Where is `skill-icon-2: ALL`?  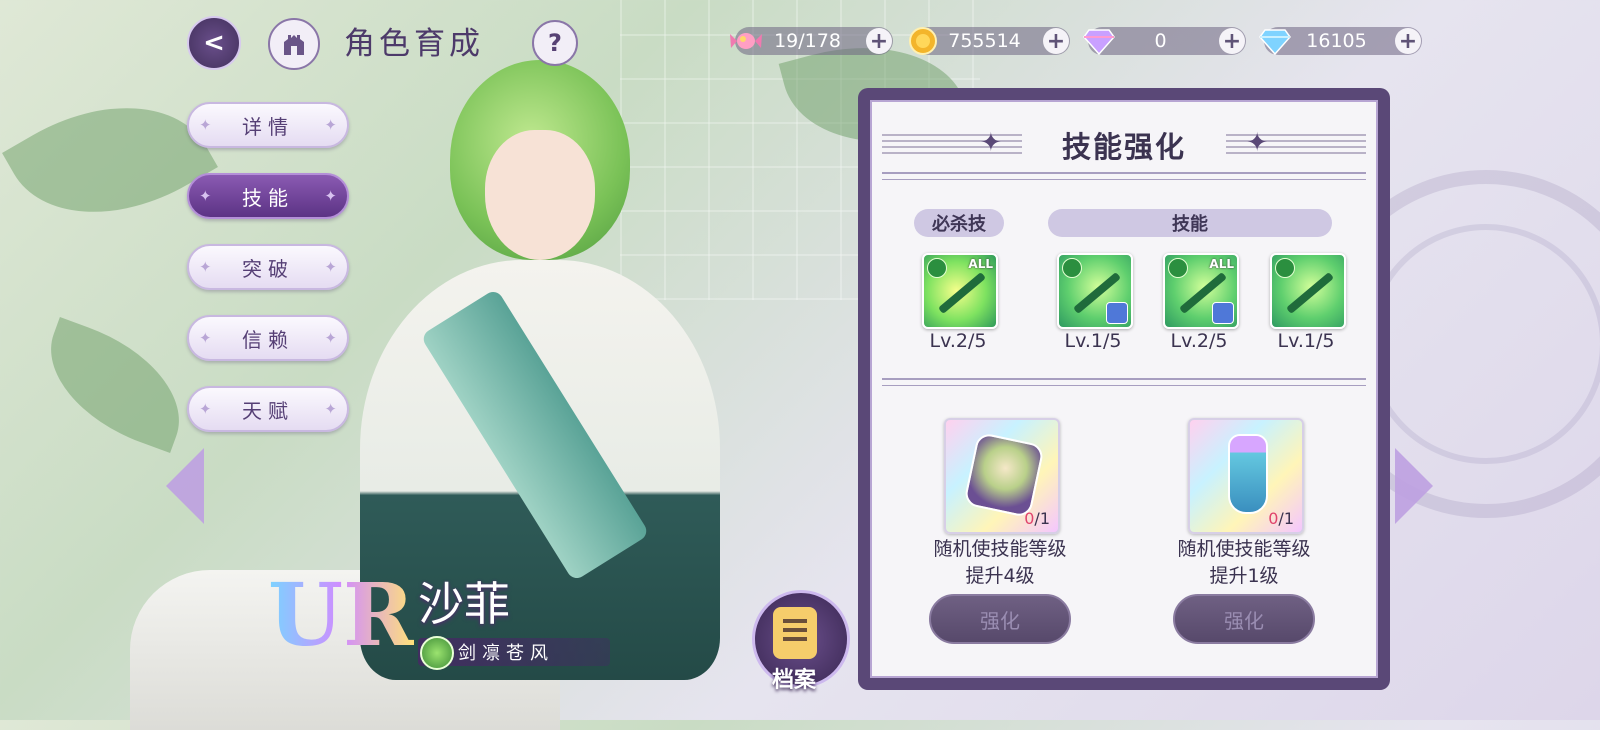
skill-icon-2: ALL is located at coordinates (1201, 291).